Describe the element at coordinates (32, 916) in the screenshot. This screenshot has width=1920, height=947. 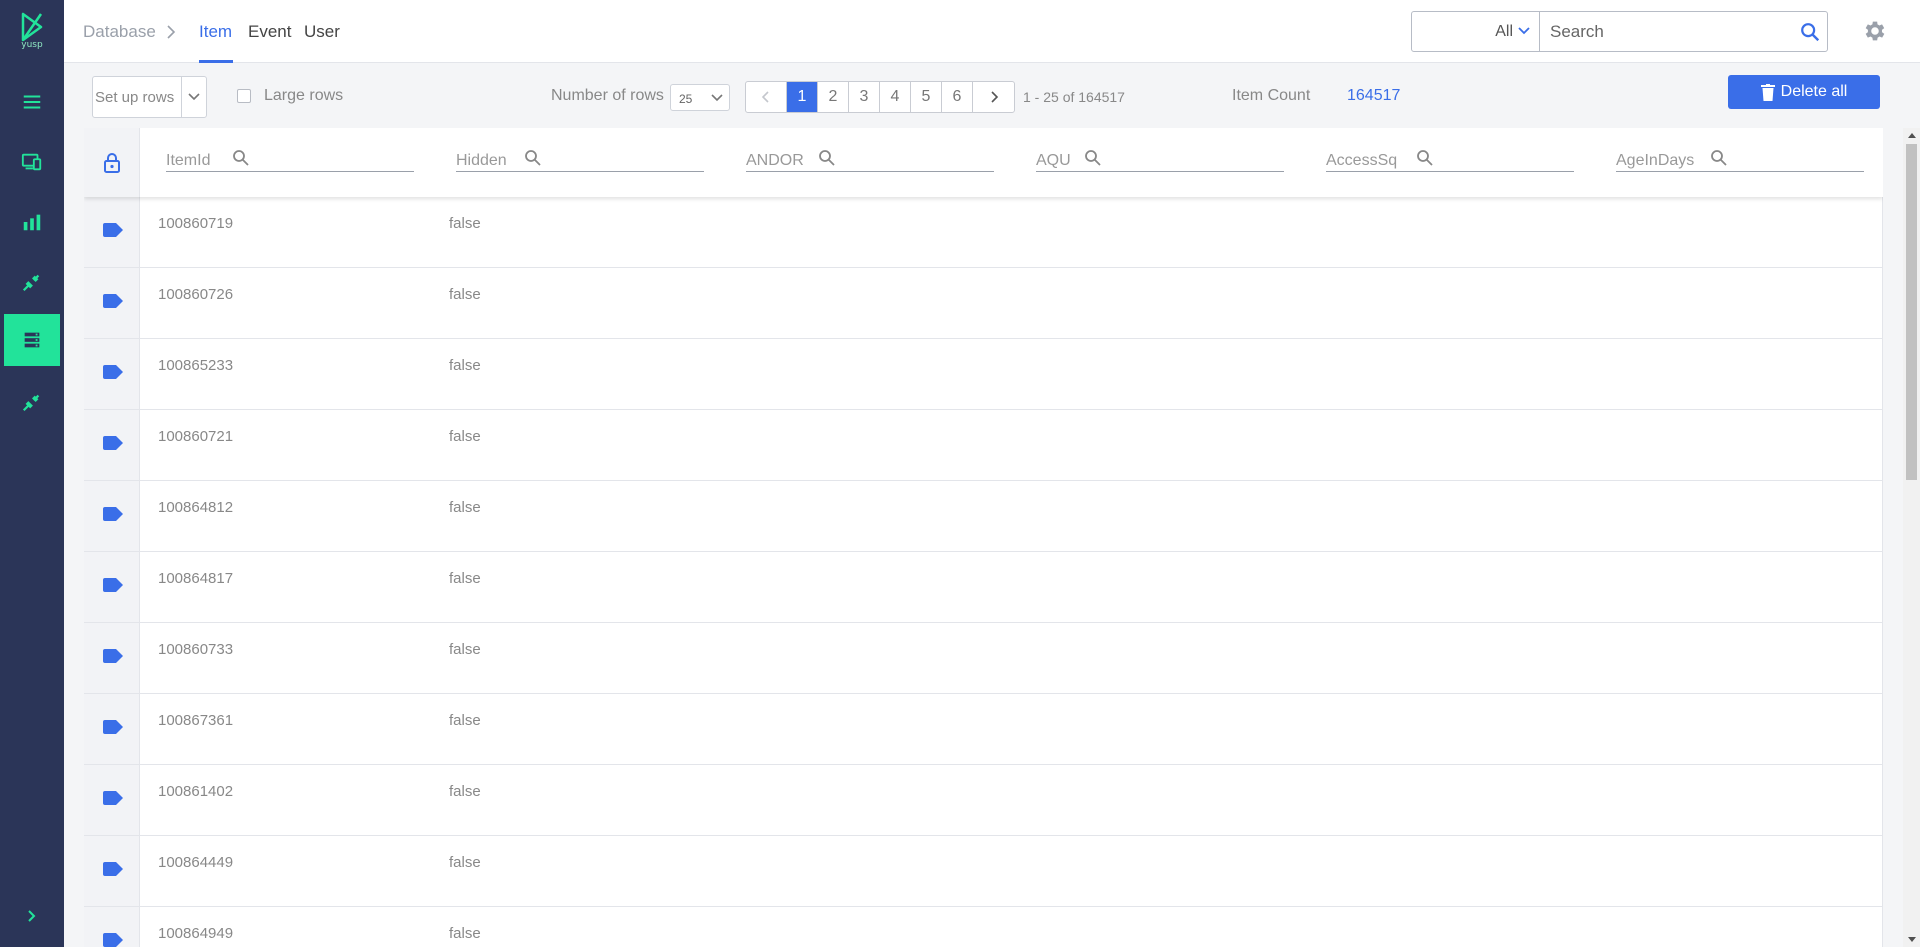
I see `sidebar-expand-button` at that location.